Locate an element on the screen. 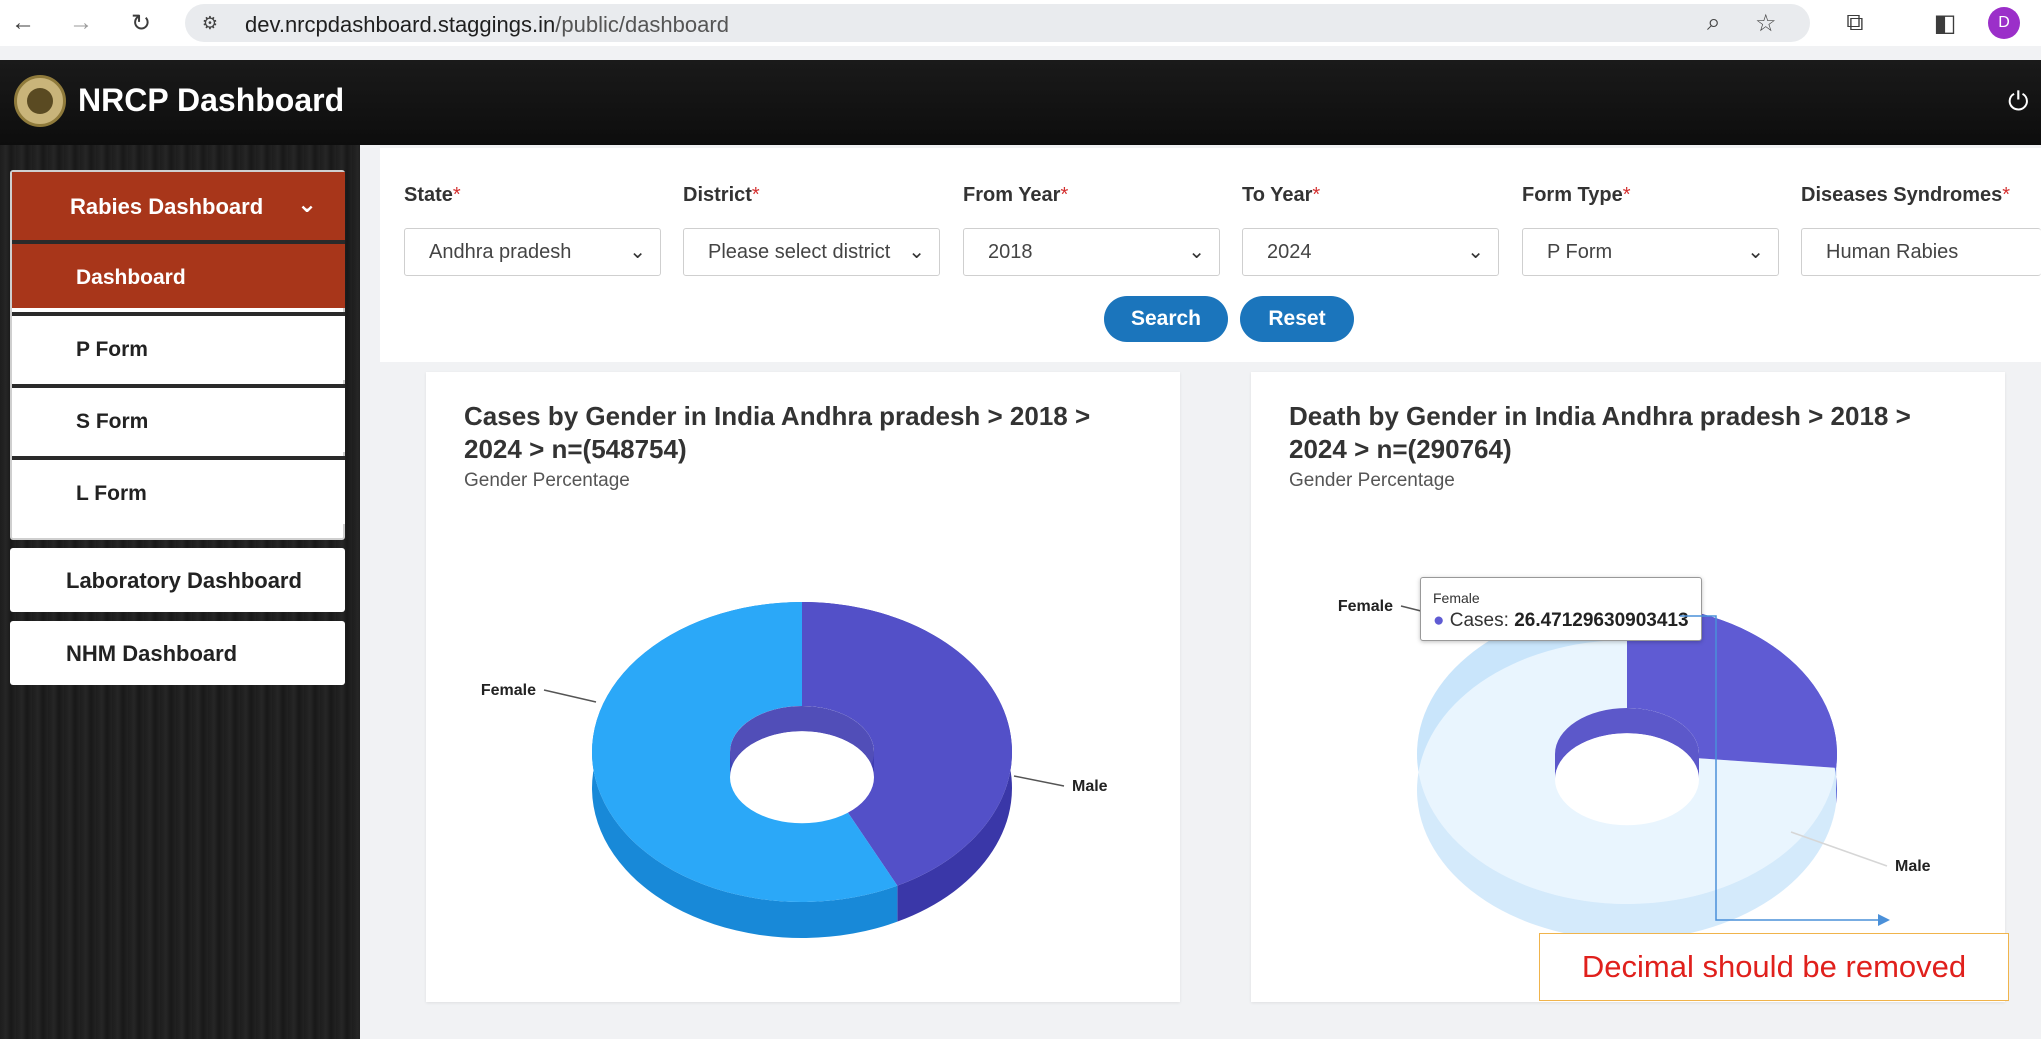  annotation-note: Decimal should be removed is located at coordinates (1774, 967).